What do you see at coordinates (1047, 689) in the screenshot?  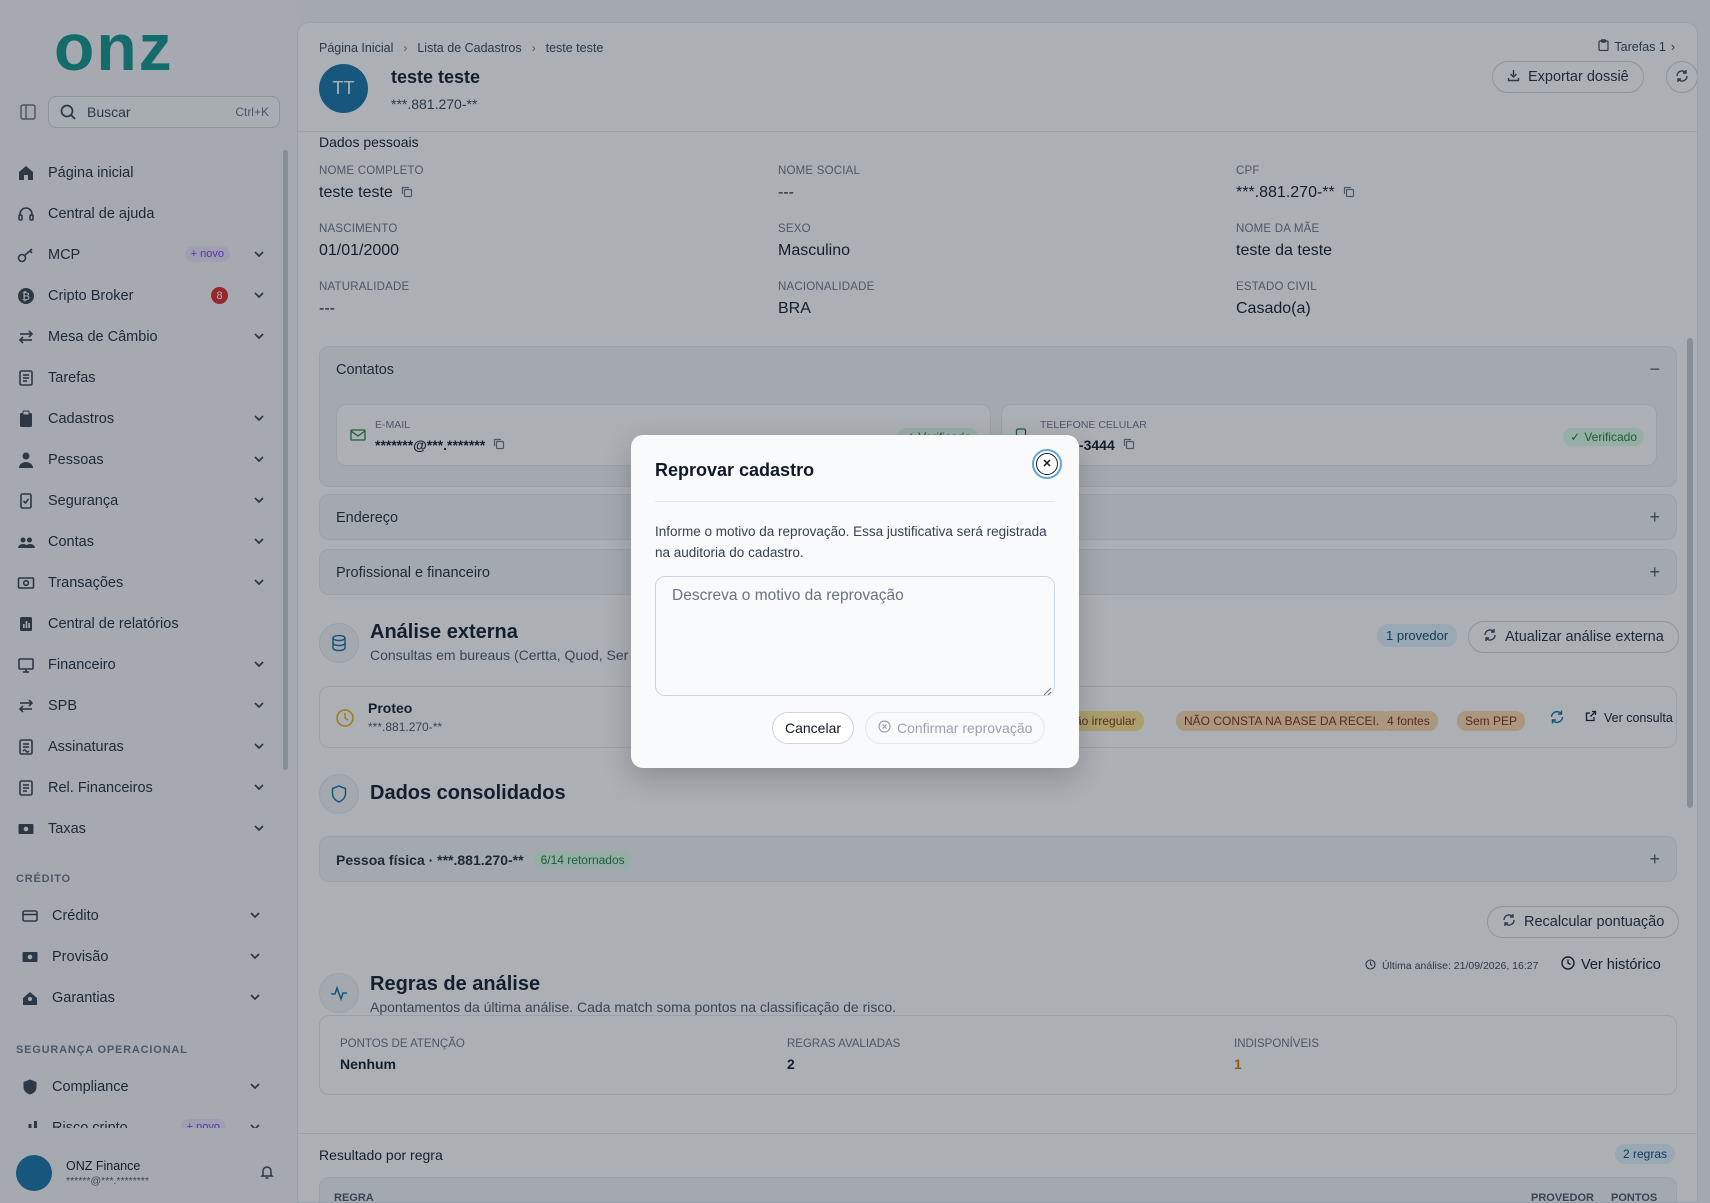 I see `resize-handle-icon` at bounding box center [1047, 689].